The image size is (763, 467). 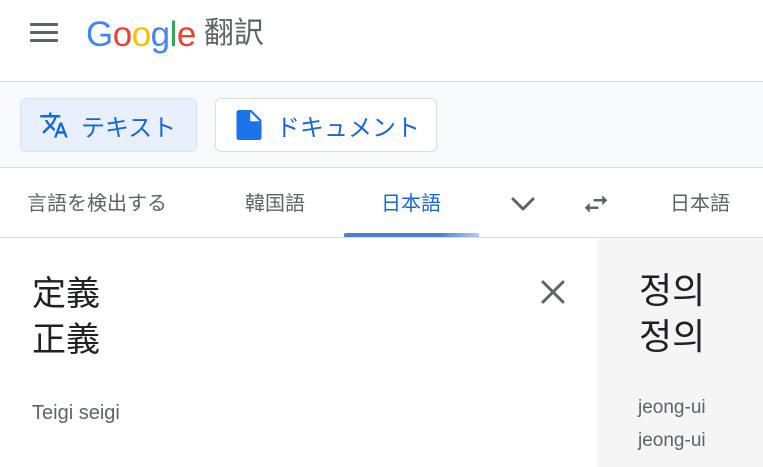 What do you see at coordinates (233, 33) in the screenshot?
I see `product-name: 翻訳` at bounding box center [233, 33].